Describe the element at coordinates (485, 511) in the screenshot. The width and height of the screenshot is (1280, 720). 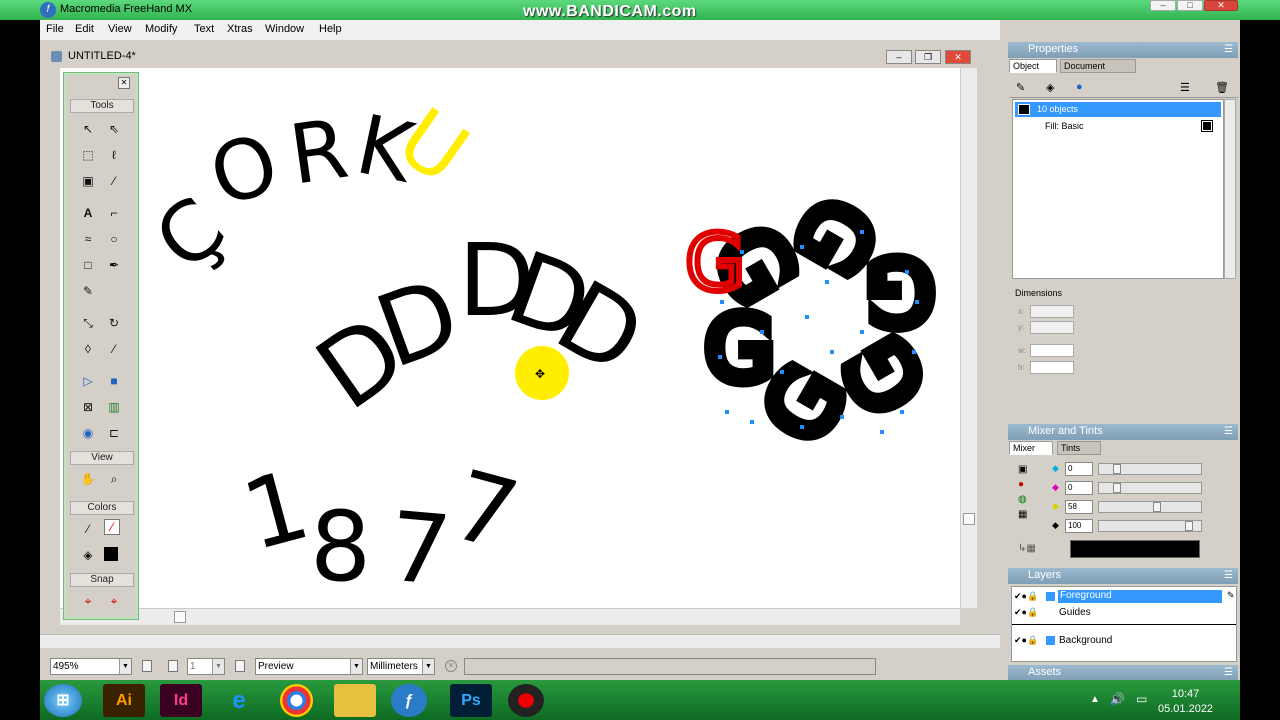
I see `digit-7-b: 7` at that location.